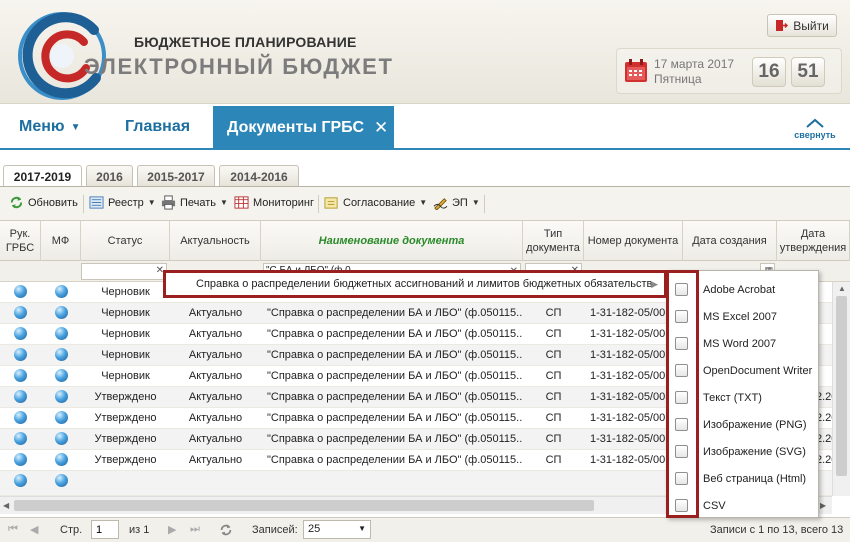 This screenshot has width=850, height=542. Describe the element at coordinates (13, 529) in the screenshot. I see `first-page-icon: ⏮` at that location.